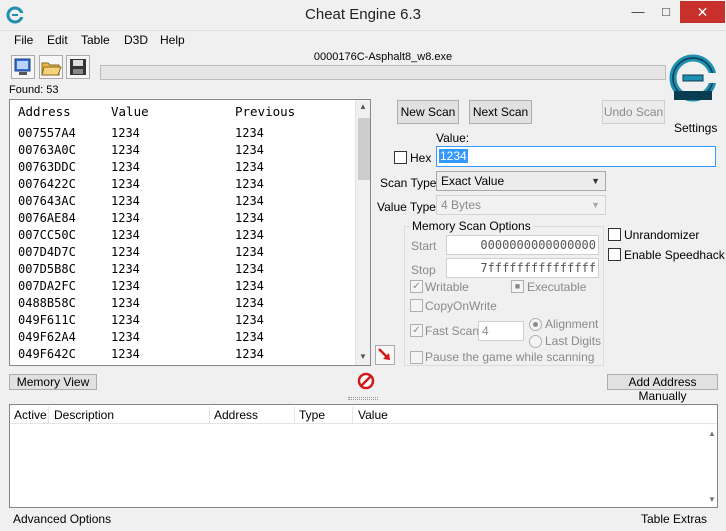 This screenshot has width=726, height=531. What do you see at coordinates (576, 156) in the screenshot?
I see `value-input: 1234` at bounding box center [576, 156].